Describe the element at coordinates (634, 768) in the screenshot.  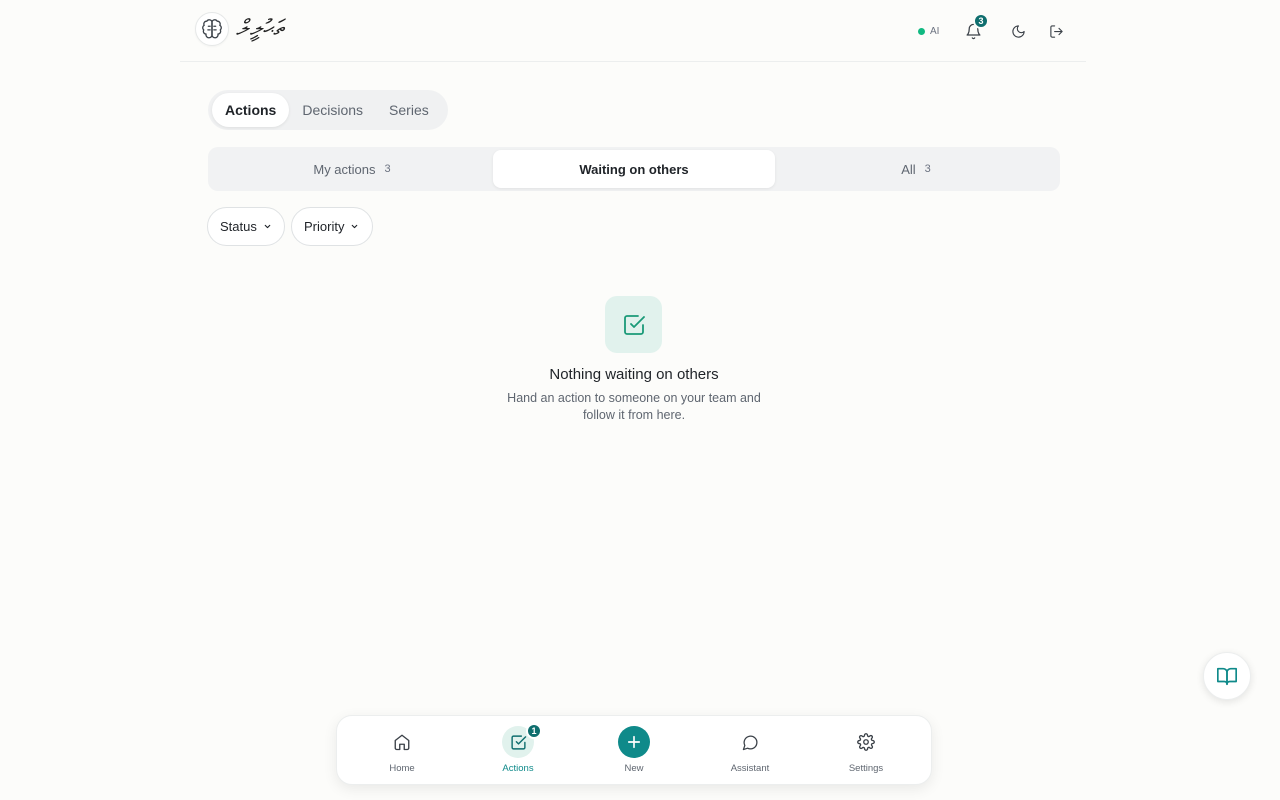
I see `nav-label: New` at that location.